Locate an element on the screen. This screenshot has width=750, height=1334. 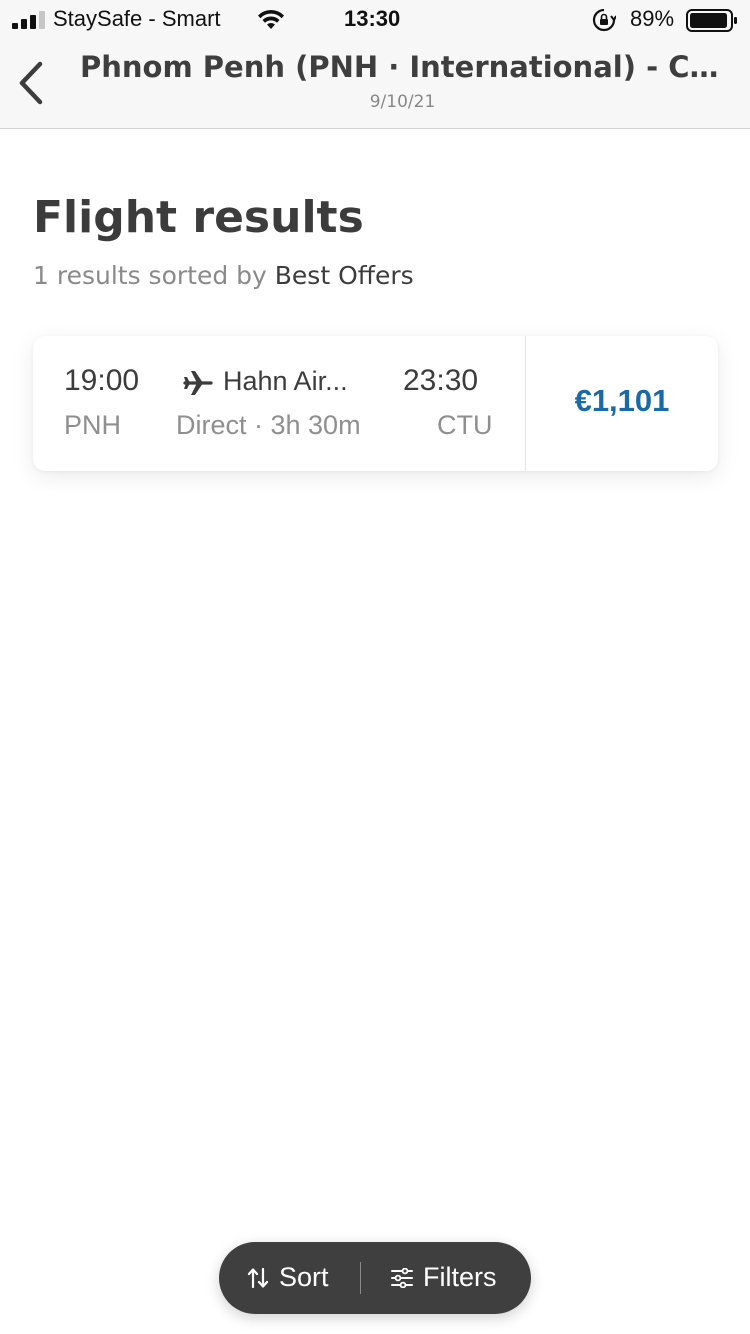
results-count-text: 1 results sorted by is located at coordinates (154, 275).